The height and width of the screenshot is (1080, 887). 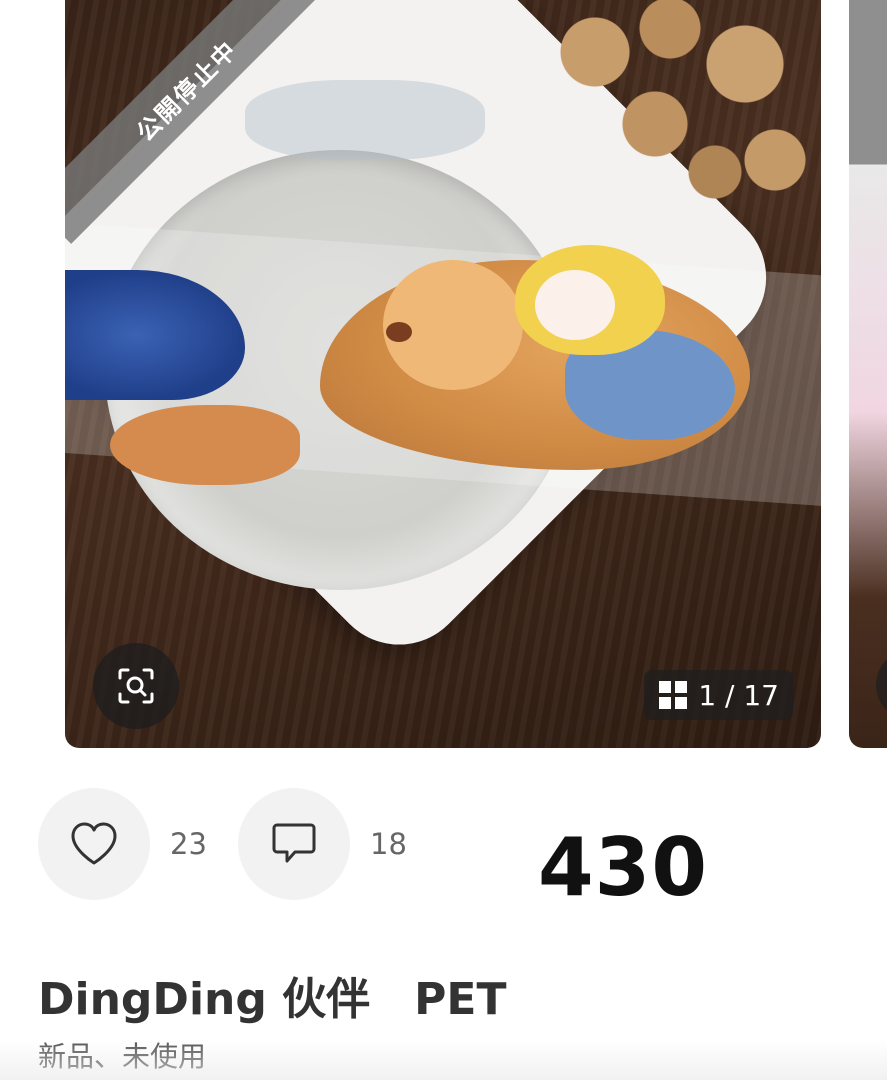 I want to click on image-search-button, so click(x=136, y=686).